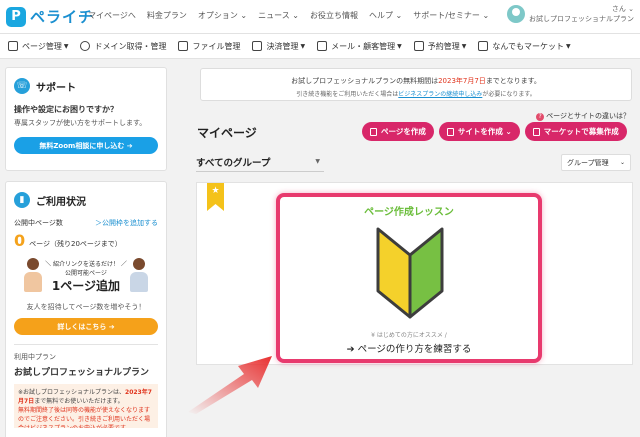 The width and height of the screenshot is (640, 437). What do you see at coordinates (62, 17) in the screenshot?
I see `logo-text: ペライチ` at bounding box center [62, 17].